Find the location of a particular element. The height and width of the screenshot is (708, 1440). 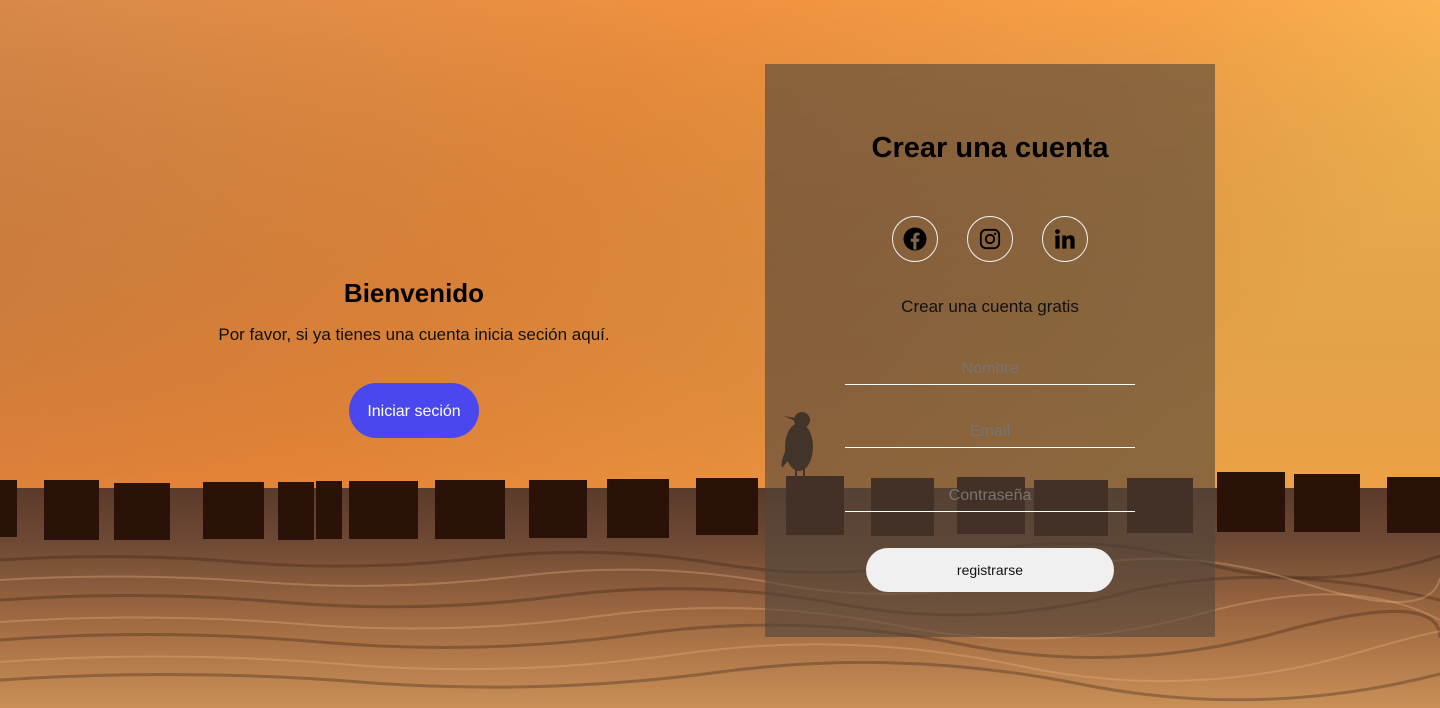

register-title: Crear una cuenta is located at coordinates (990, 148).